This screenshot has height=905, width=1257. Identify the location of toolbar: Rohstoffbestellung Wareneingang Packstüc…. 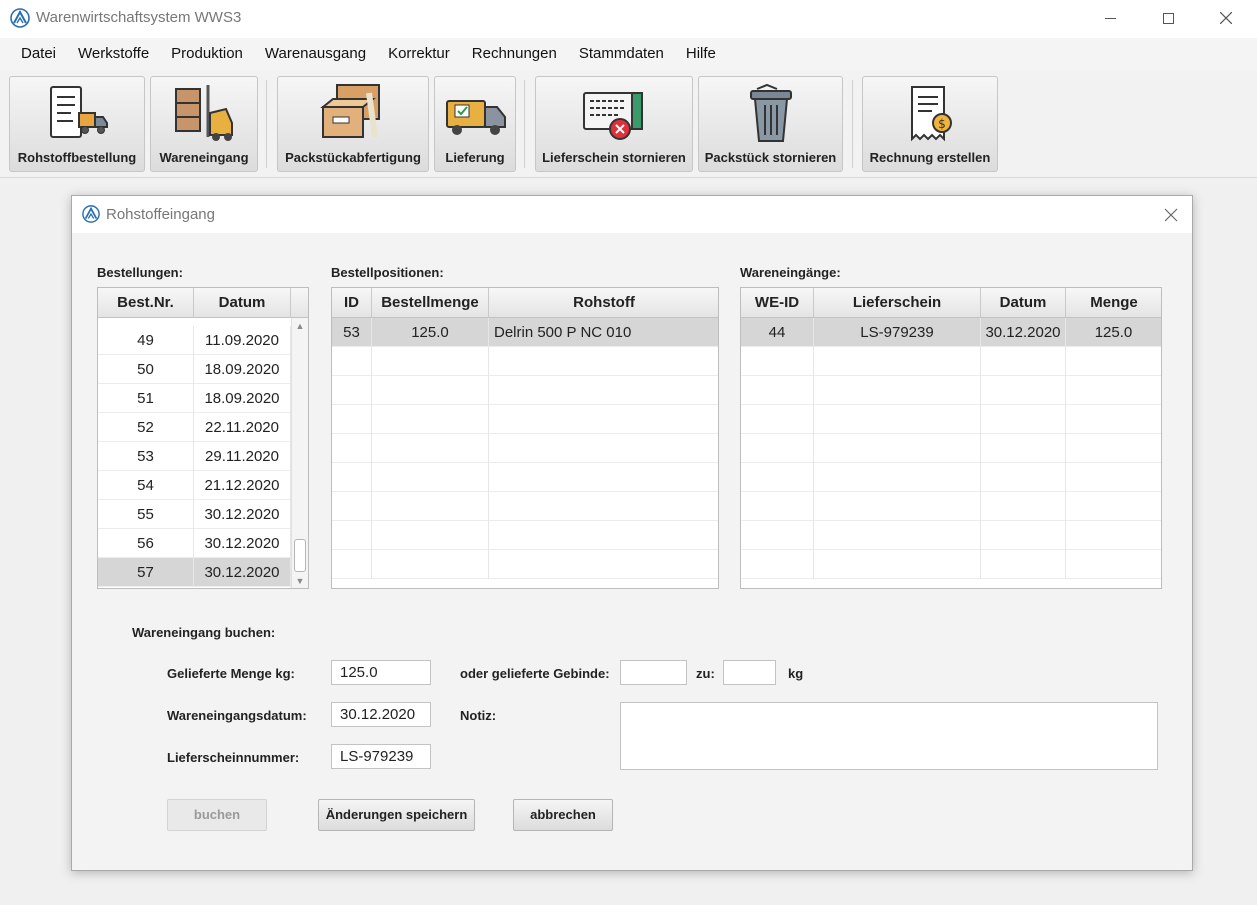
(628, 124).